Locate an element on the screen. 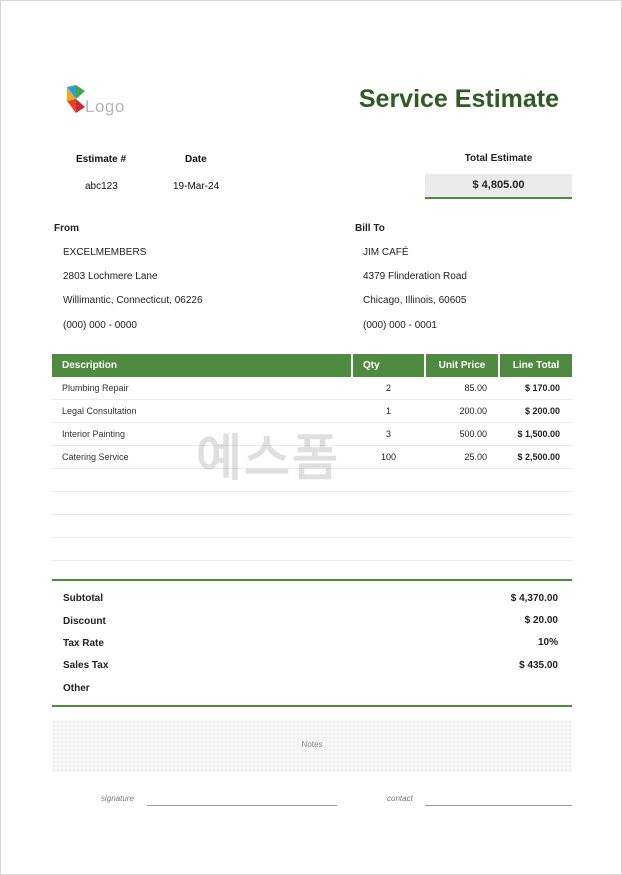 The height and width of the screenshot is (875, 622). item-line-total: $ 2,500.00 is located at coordinates (535, 457).